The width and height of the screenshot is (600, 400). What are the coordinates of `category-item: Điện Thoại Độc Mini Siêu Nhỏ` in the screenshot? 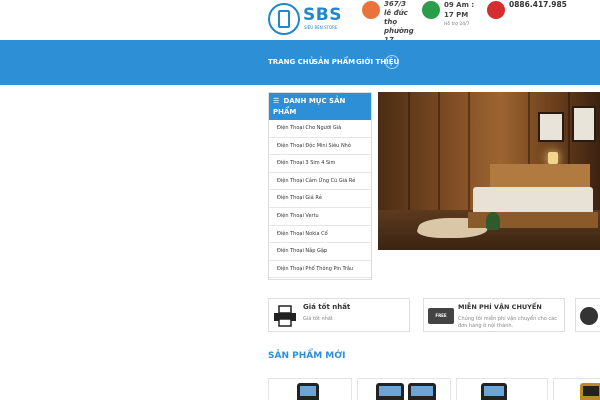 It's located at (320, 147).